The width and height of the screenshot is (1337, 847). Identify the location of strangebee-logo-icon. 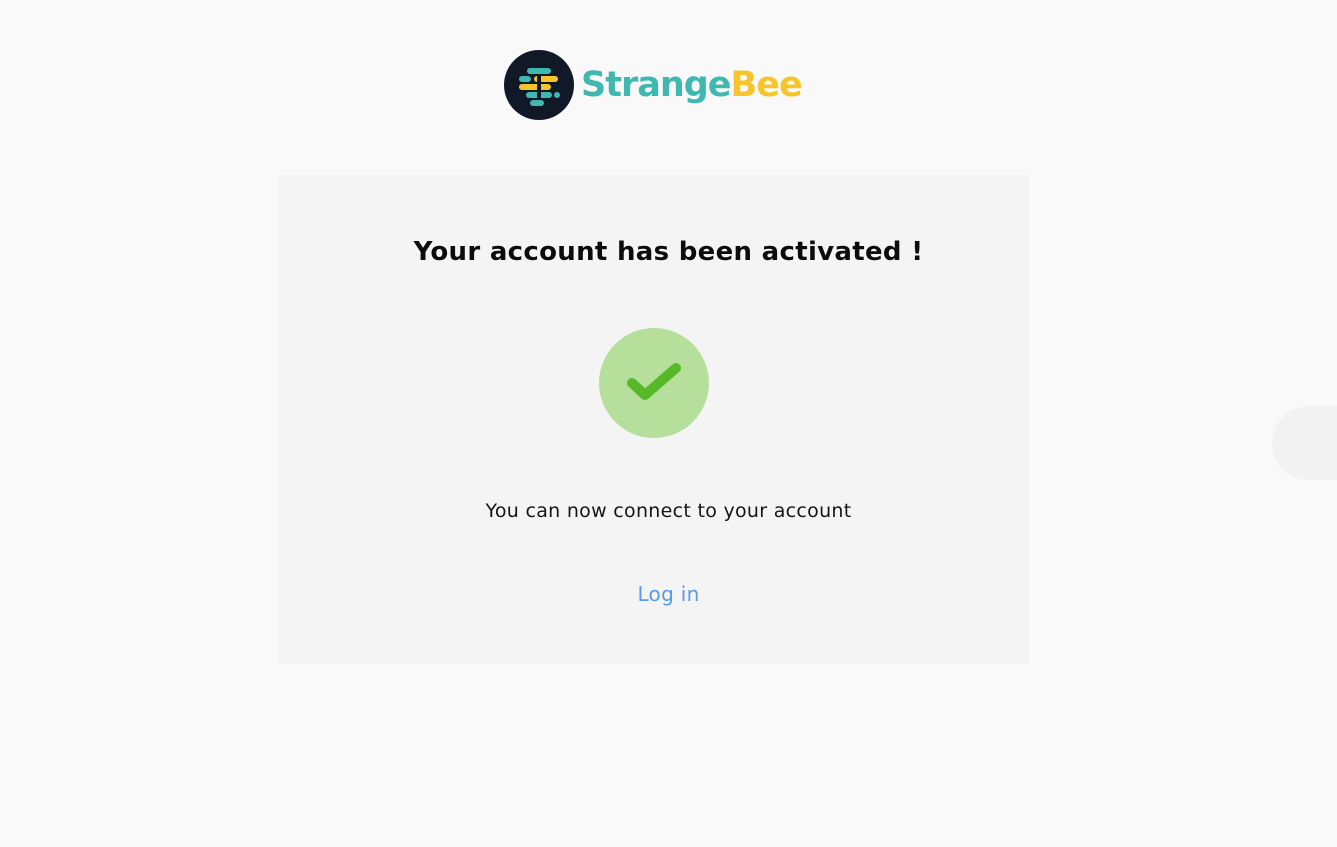
(539, 85).